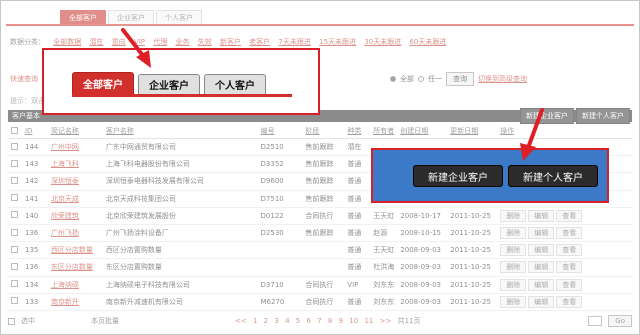 Image resolution: width=640 pixels, height=335 pixels. What do you see at coordinates (330, 321) in the screenshot?
I see `page-link: 8` at bounding box center [330, 321].